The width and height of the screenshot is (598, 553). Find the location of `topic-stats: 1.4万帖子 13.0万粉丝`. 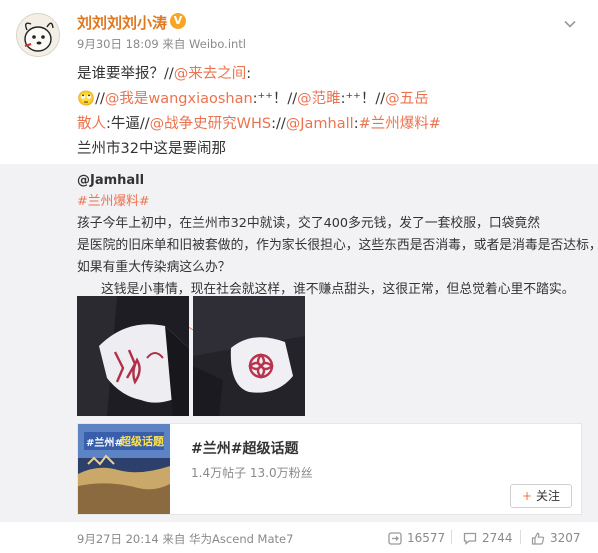

topic-stats: 1.4万帖子 13.0万粉丝 is located at coordinates (252, 473).